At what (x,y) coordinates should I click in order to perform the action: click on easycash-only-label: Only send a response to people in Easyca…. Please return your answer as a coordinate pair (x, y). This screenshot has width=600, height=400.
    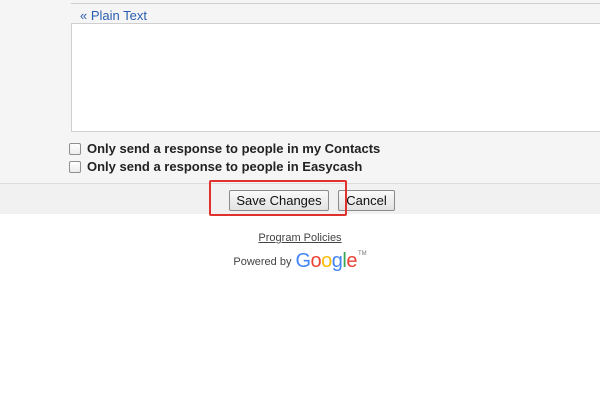
    Looking at the image, I should click on (224, 167).